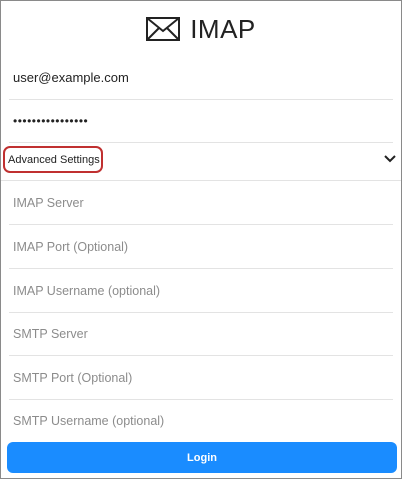 The height and width of the screenshot is (479, 402). I want to click on smtp-username-field: SMTP Username (optional), so click(201, 421).